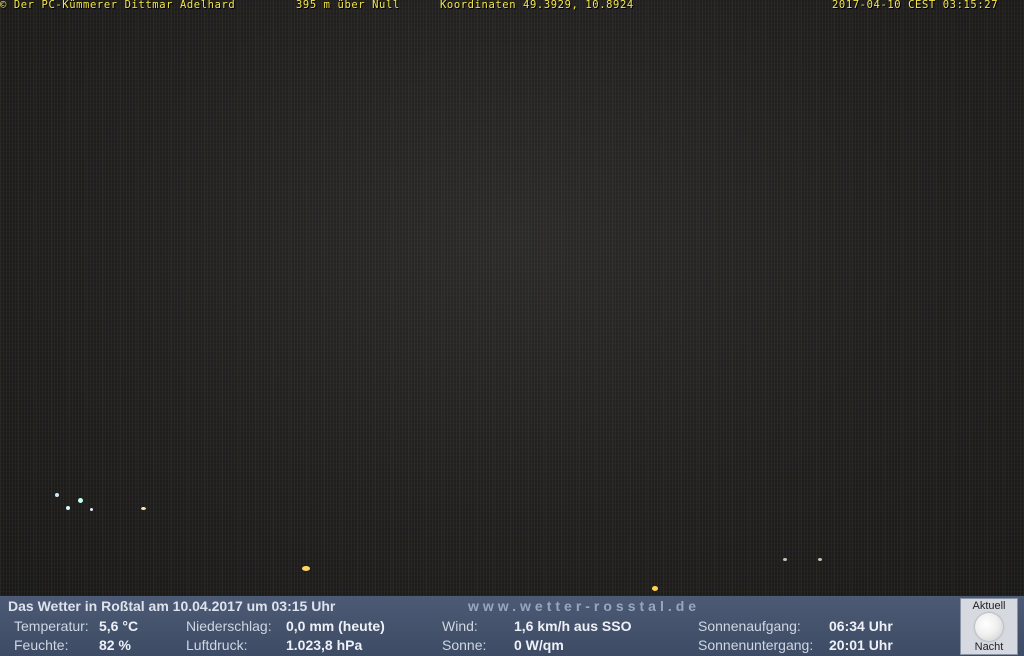 This screenshot has width=1024, height=656. What do you see at coordinates (217, 645) in the screenshot?
I see `pressure-label: Luftdruck:` at bounding box center [217, 645].